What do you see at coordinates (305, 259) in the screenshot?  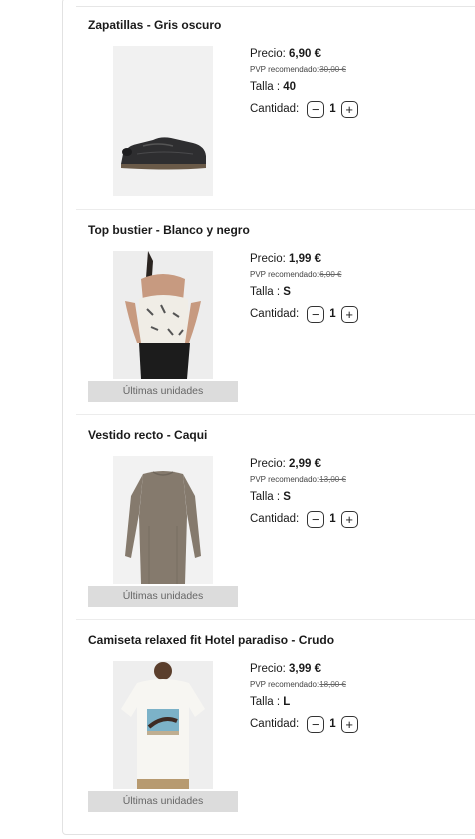 I see `price-value: 1,99 €` at bounding box center [305, 259].